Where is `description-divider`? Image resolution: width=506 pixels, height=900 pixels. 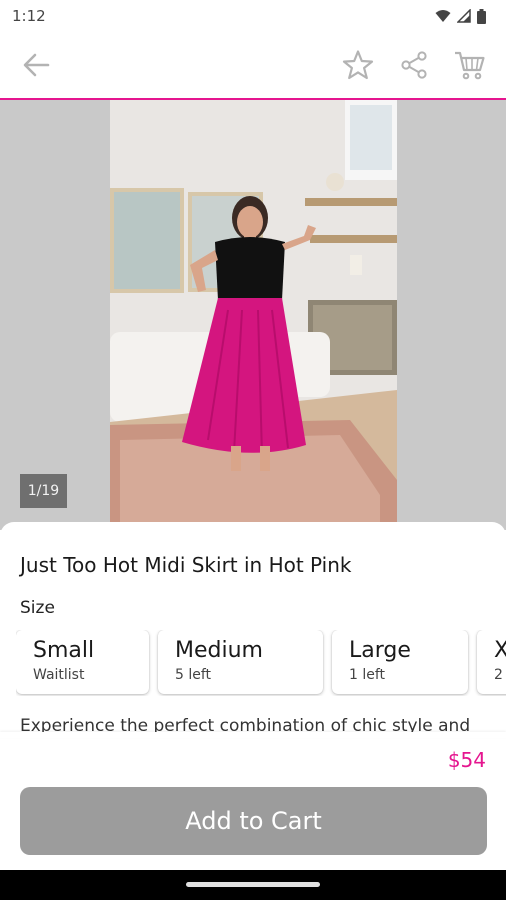
description-divider is located at coordinates (253, 735).